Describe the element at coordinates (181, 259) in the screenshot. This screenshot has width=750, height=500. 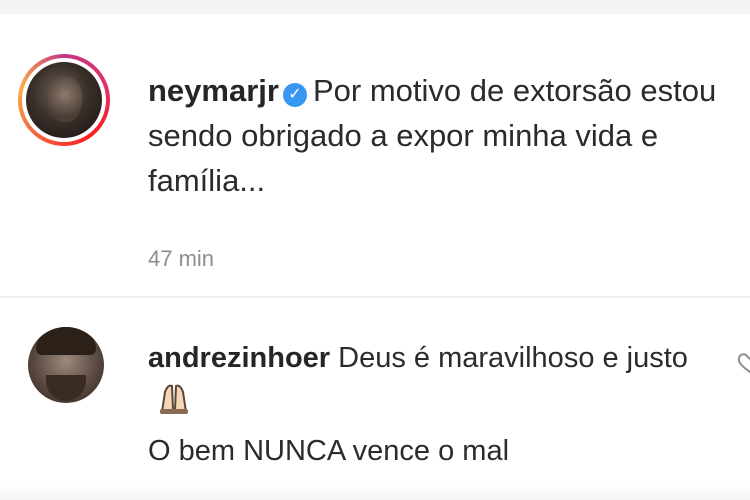
I see `post-timestamp: 47 min` at that location.